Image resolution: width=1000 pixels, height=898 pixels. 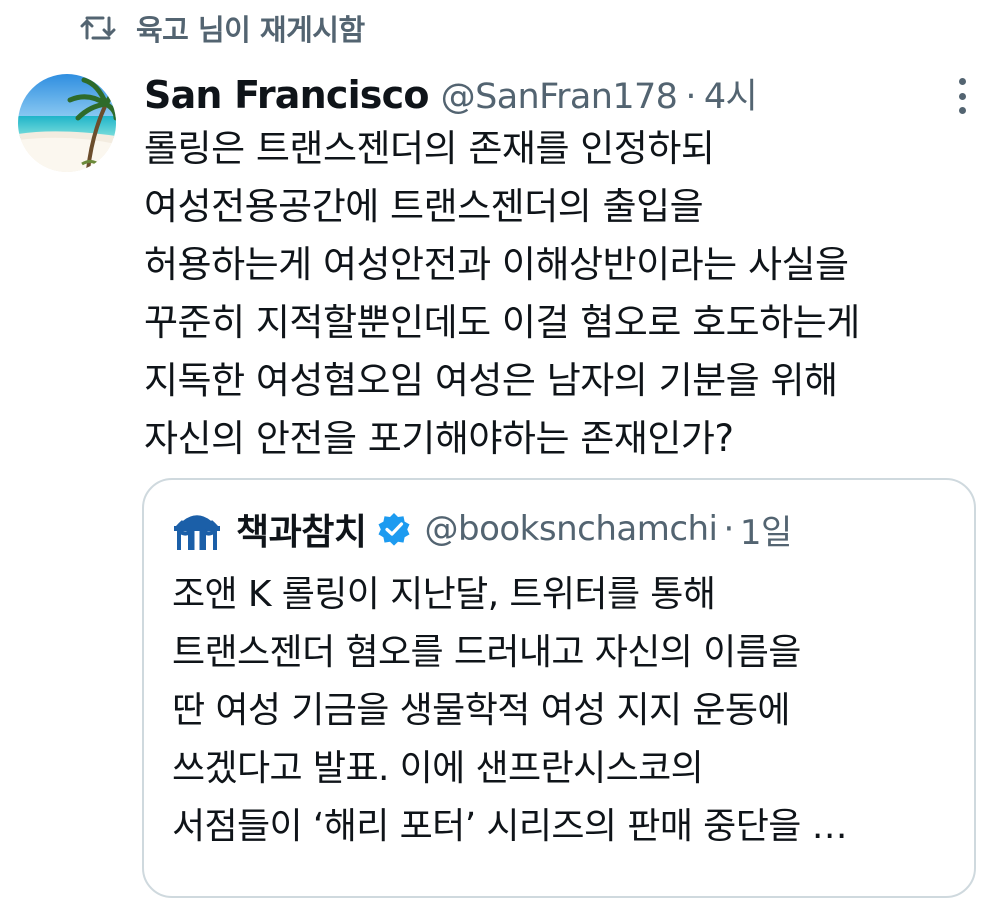 What do you see at coordinates (962, 81) in the screenshot?
I see `more-vertical-icon` at bounding box center [962, 81].